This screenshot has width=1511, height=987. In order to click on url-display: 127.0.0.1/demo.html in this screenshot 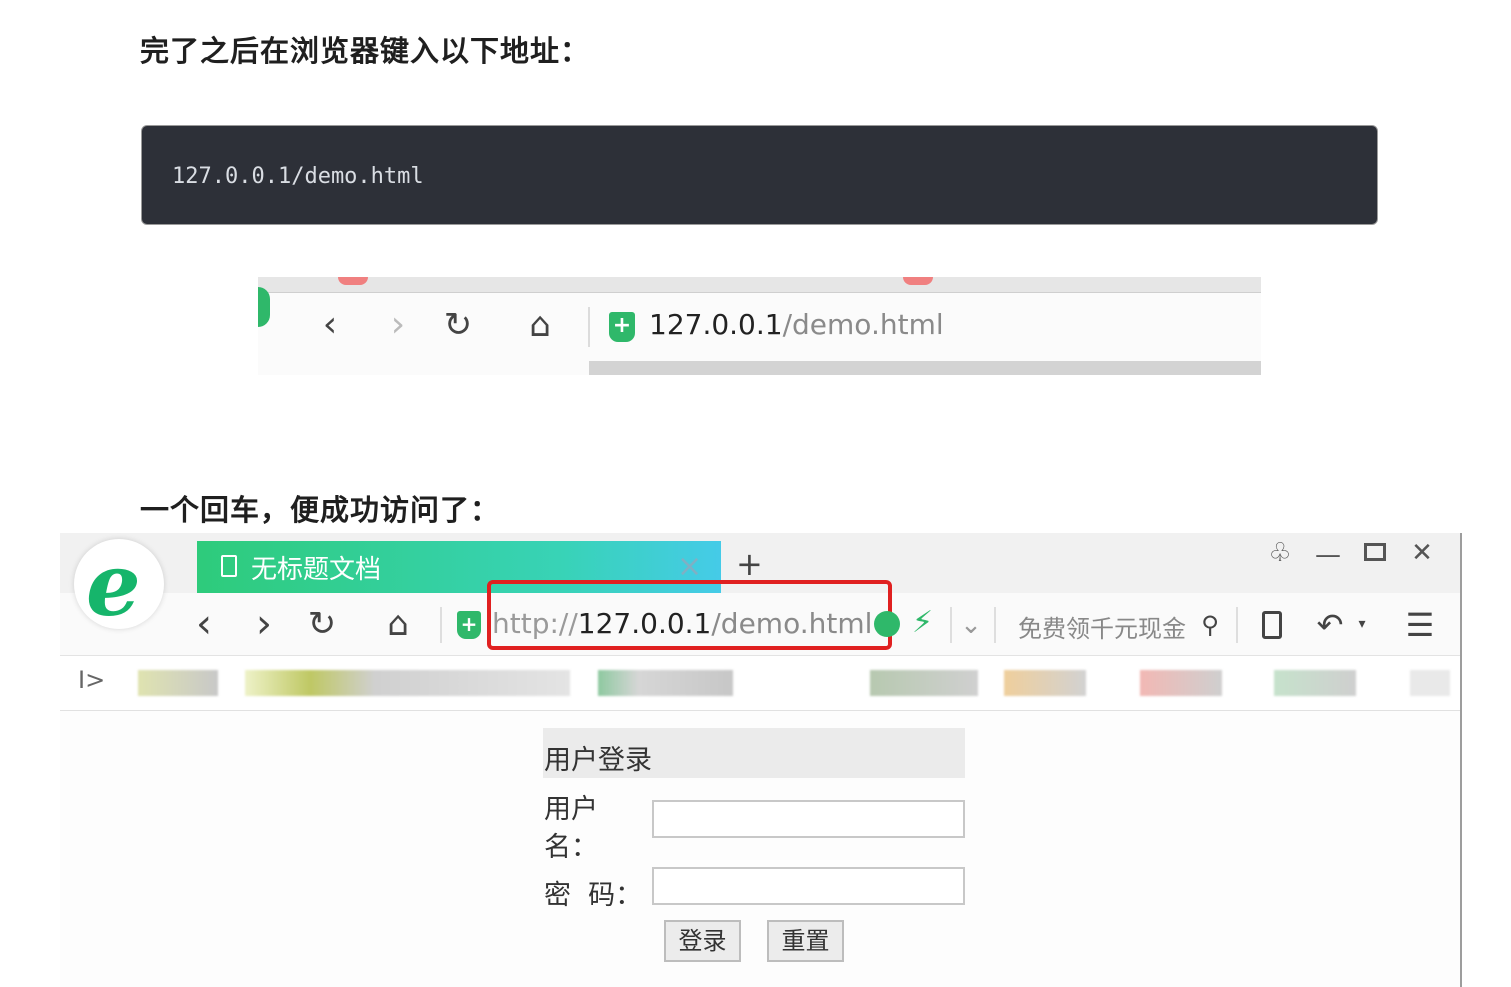, I will do `click(796, 324)`.